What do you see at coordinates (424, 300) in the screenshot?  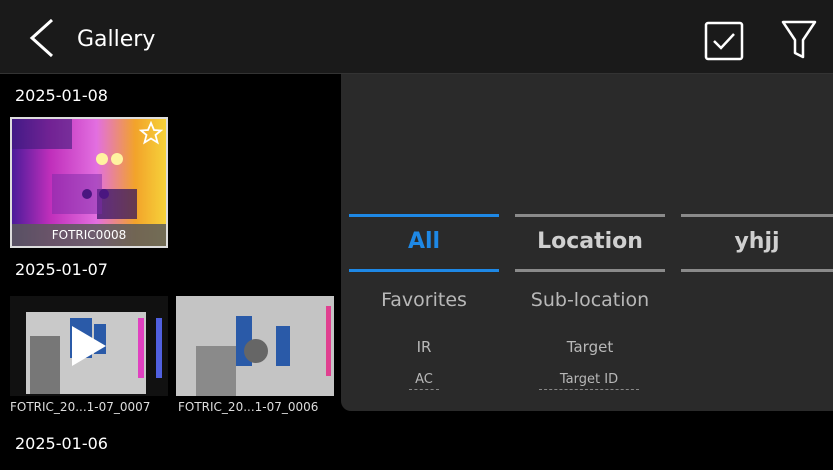 I see `option-favorites: Favorites` at bounding box center [424, 300].